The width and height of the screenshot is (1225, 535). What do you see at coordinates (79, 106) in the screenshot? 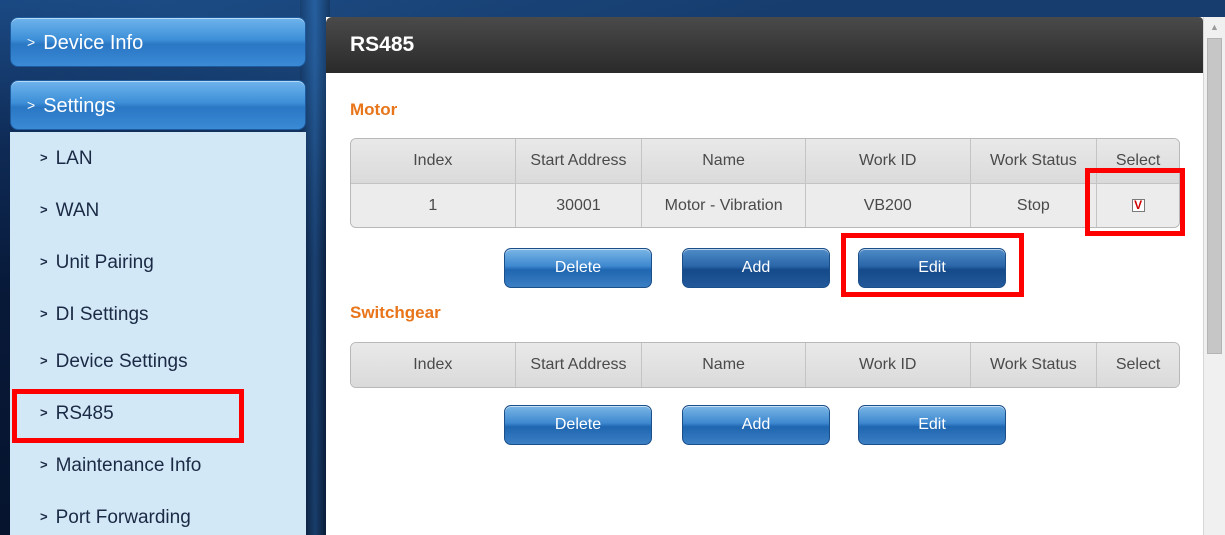
I see `nav-settings-label: Settings` at bounding box center [79, 106].